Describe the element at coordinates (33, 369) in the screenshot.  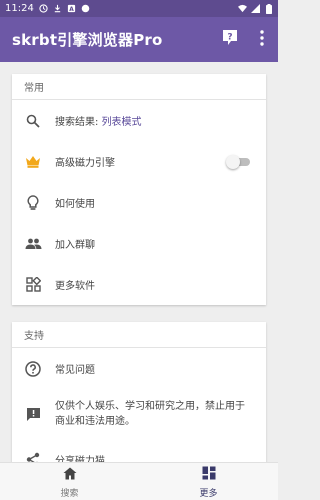
I see `help-circle-icon` at that location.